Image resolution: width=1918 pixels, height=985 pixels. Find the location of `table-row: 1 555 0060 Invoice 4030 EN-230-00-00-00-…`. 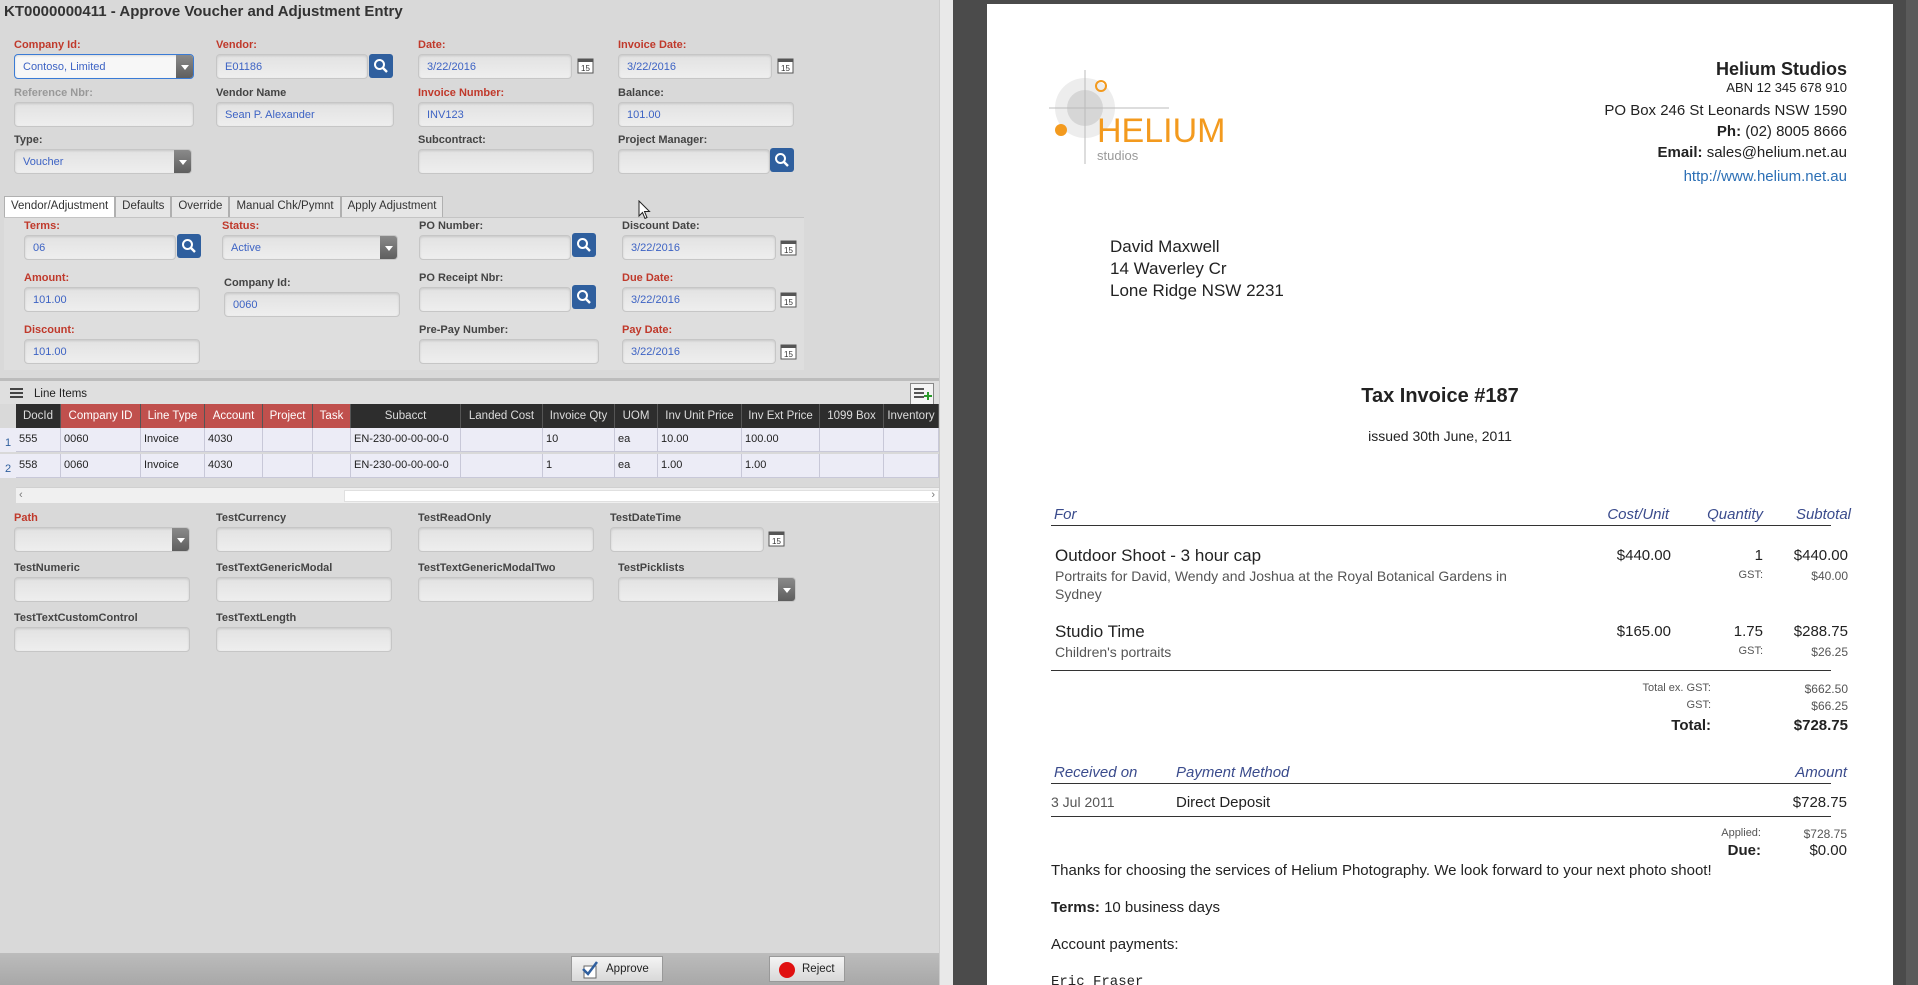

table-row: 1 555 0060 Invoice 4030 EN-230-00-00-00-… is located at coordinates (469, 440).